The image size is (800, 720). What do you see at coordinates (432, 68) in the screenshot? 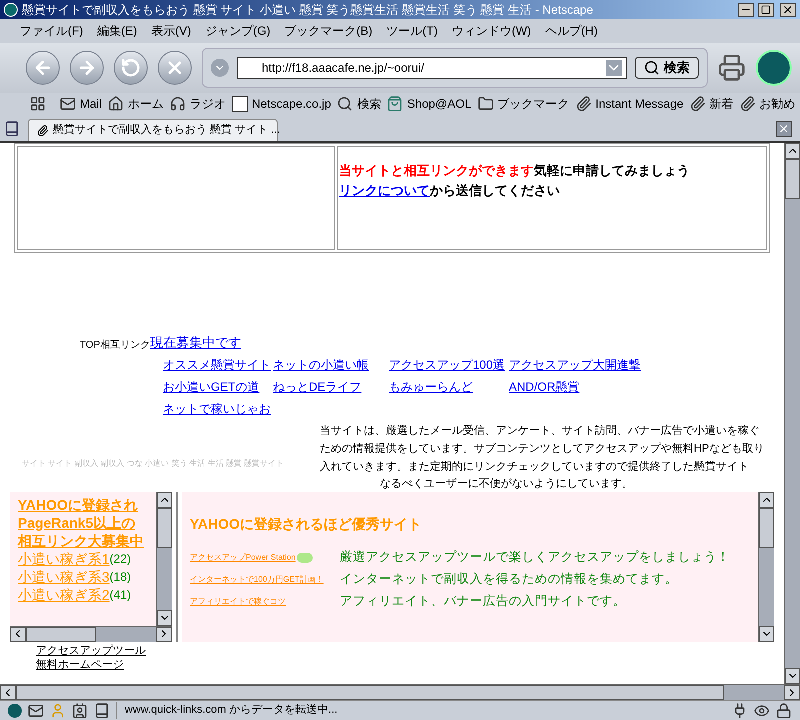
I see `url-field: http://f18.aaacafe.ne.jp/~oorui/` at bounding box center [432, 68].